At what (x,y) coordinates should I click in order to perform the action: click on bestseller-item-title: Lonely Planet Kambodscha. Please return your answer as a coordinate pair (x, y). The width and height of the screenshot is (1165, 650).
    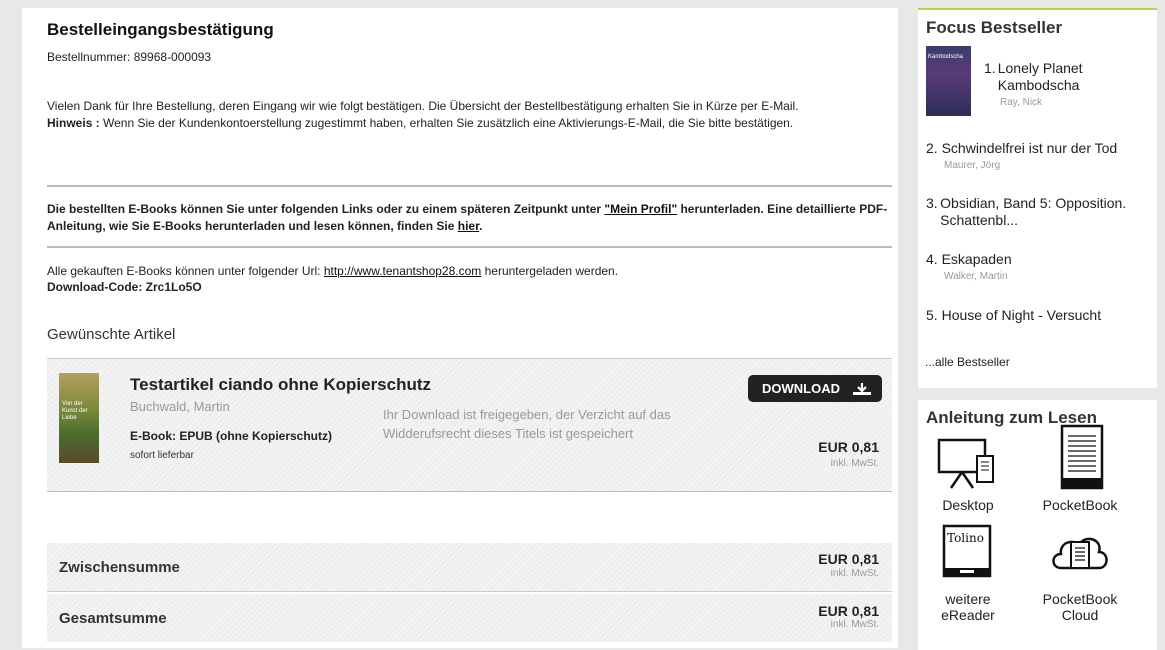
    Looking at the image, I should click on (1040, 76).